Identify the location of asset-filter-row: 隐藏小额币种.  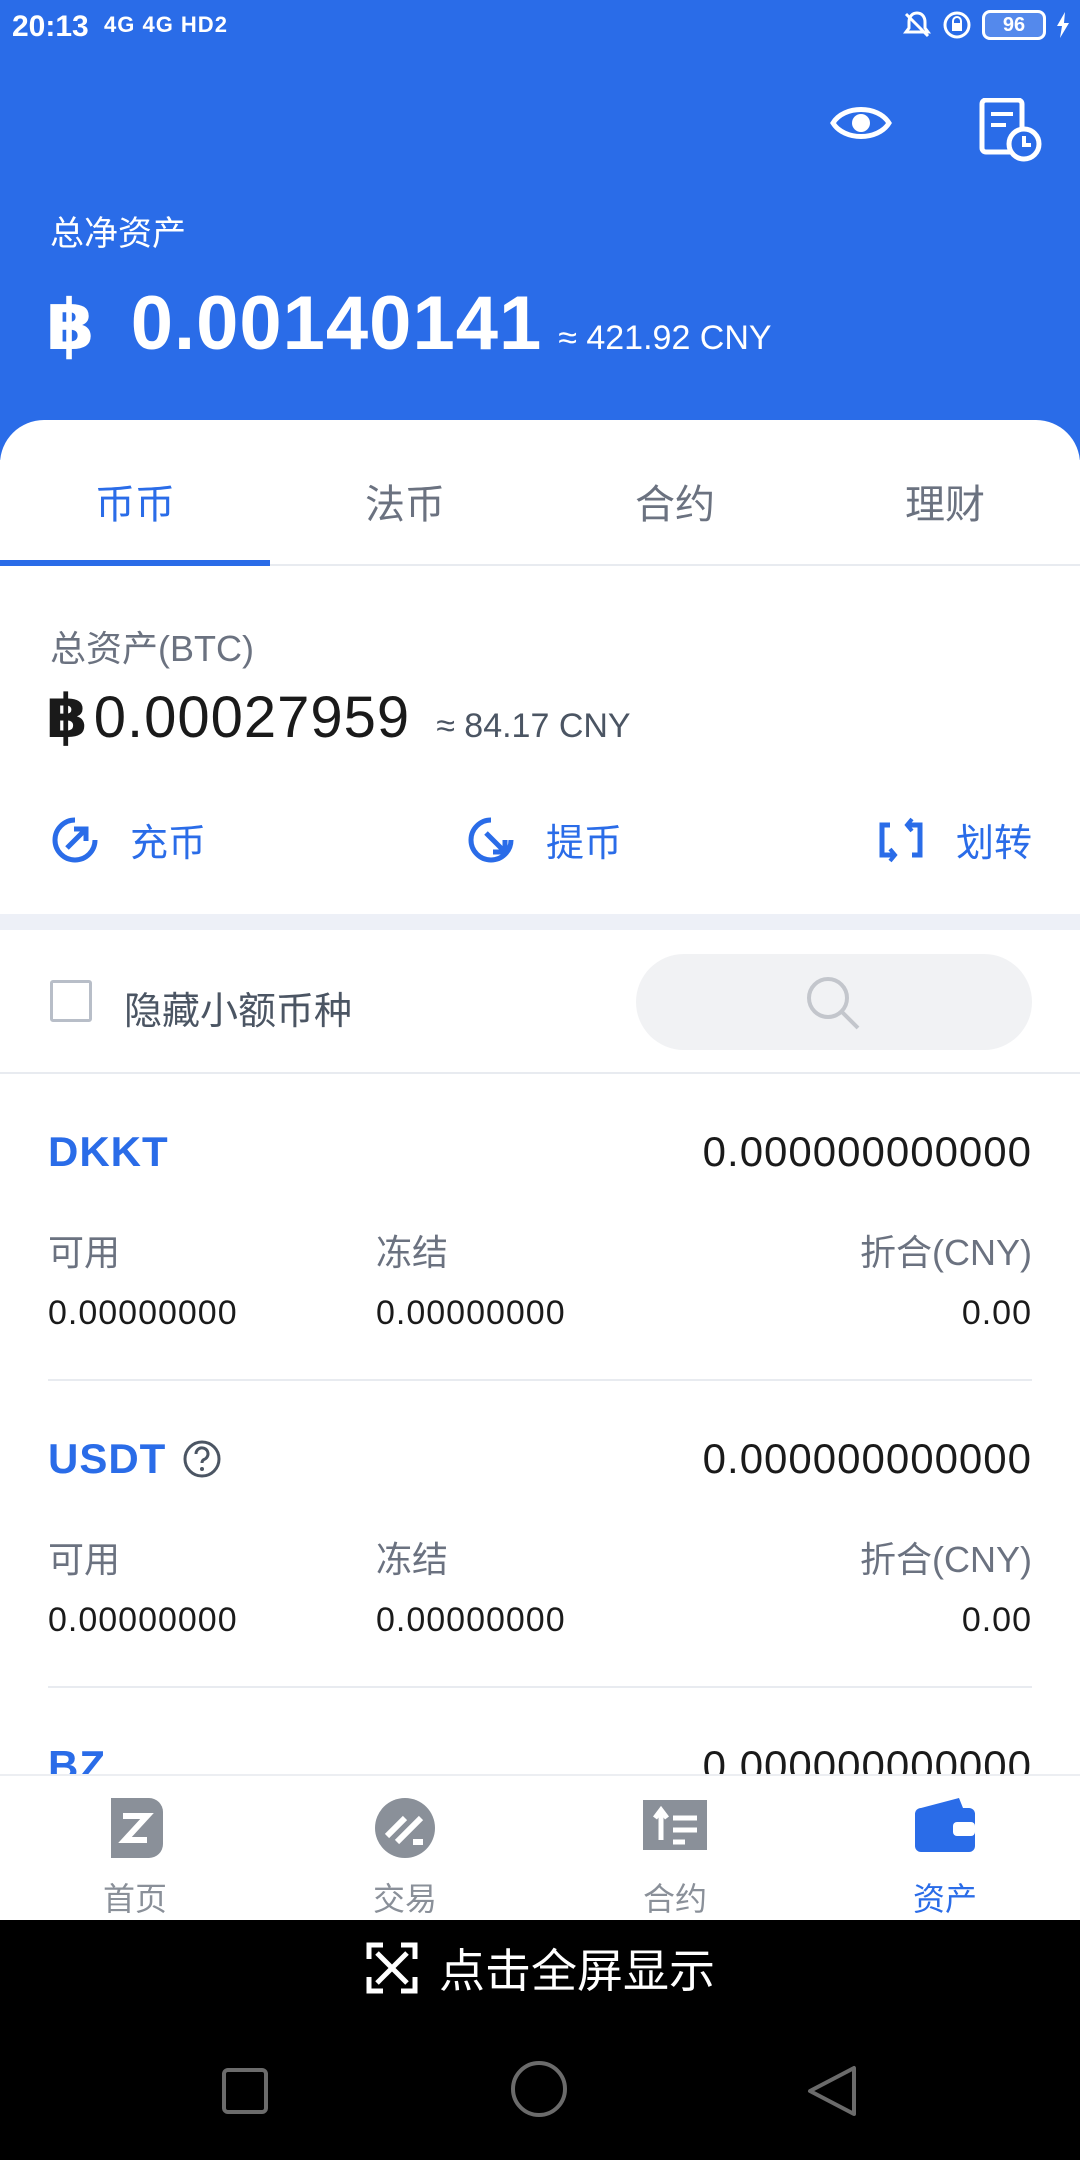
(540, 1002).